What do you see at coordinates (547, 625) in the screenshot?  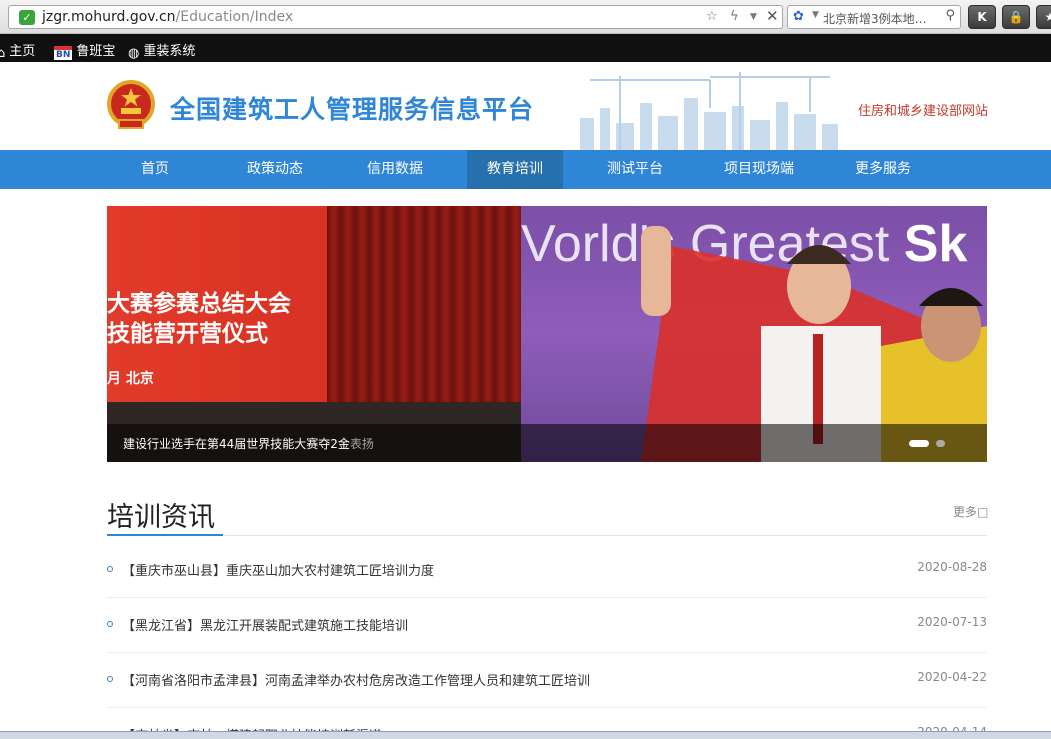 I see `news-item: 【黑龙江省】黑龙江开展装配式建筑施工技能培训 2020-07-13` at bounding box center [547, 625].